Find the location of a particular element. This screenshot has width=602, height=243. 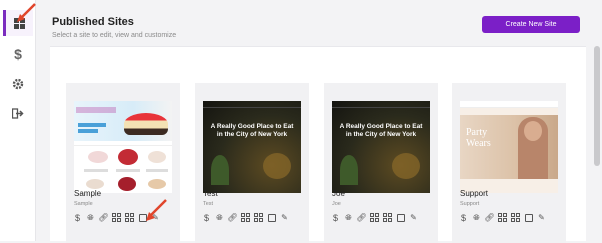

site-name: Support is located at coordinates (474, 193).